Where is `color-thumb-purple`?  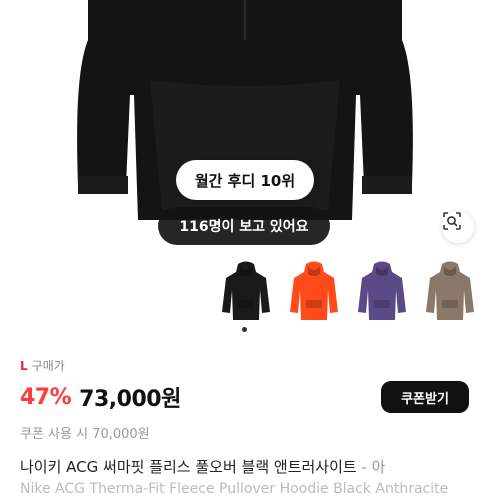 color-thumb-purple is located at coordinates (382, 291).